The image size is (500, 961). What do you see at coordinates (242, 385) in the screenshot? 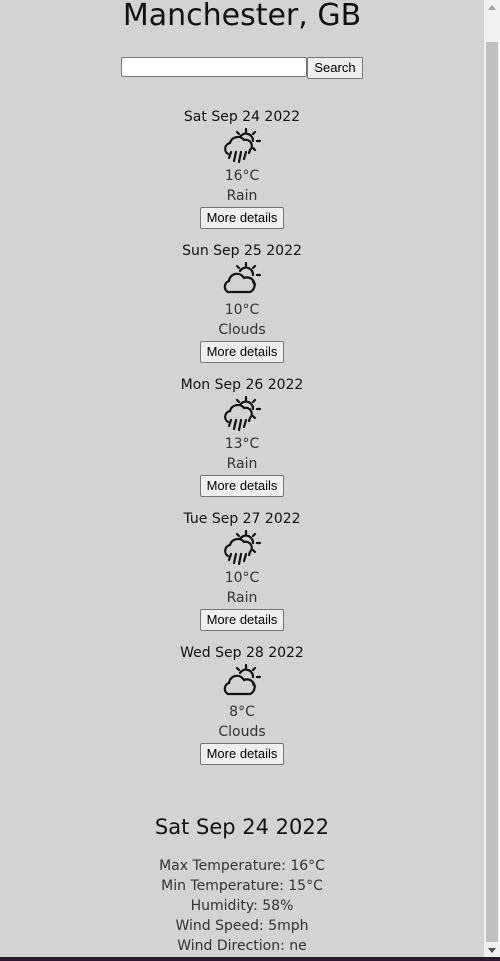
I see `forecast-date: Mon Sep 26 2022` at bounding box center [242, 385].